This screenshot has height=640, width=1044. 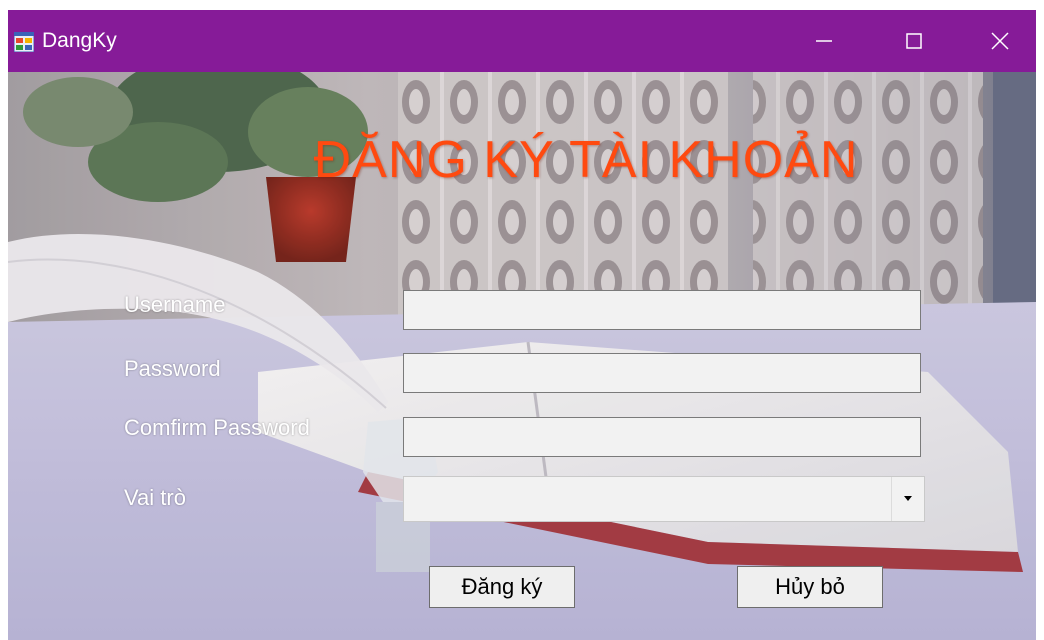 I want to click on register-button: Đăng ký, so click(x=502, y=587).